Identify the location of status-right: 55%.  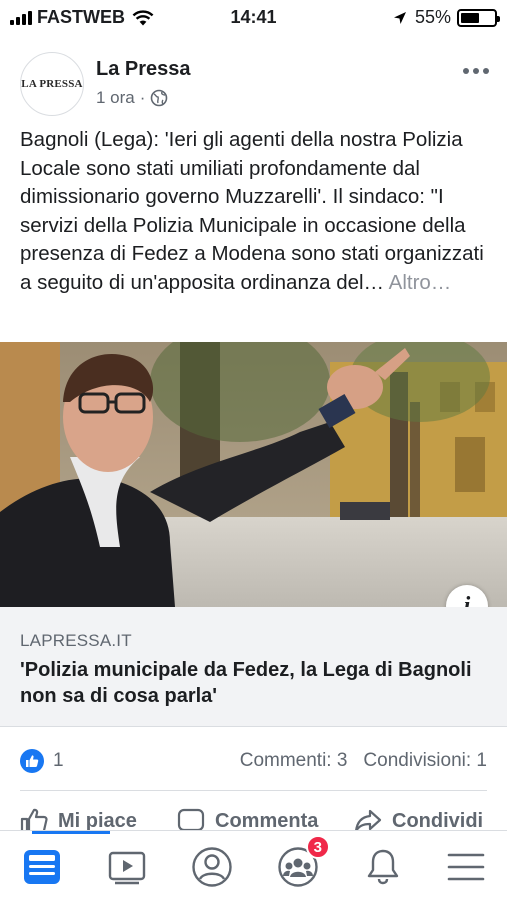
(446, 17).